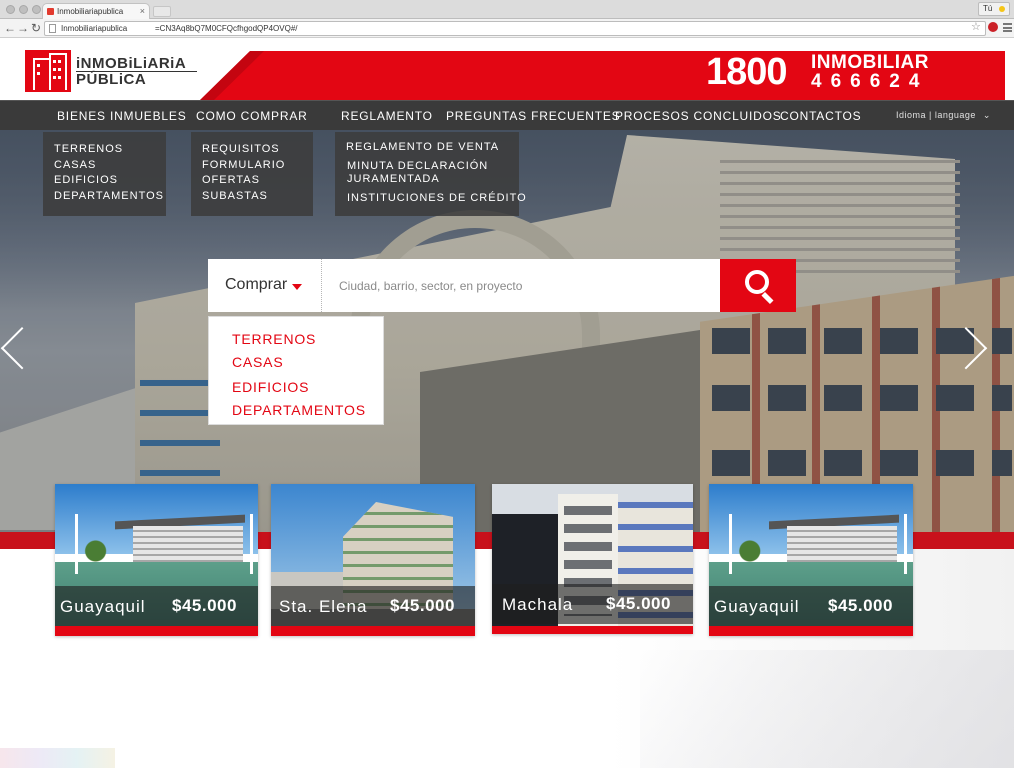 Image resolution: width=1014 pixels, height=768 pixels. What do you see at coordinates (436, 198) in the screenshot?
I see `menu-item-instituciones-credito: INSTITUCIONES DE CRÉDITO` at bounding box center [436, 198].